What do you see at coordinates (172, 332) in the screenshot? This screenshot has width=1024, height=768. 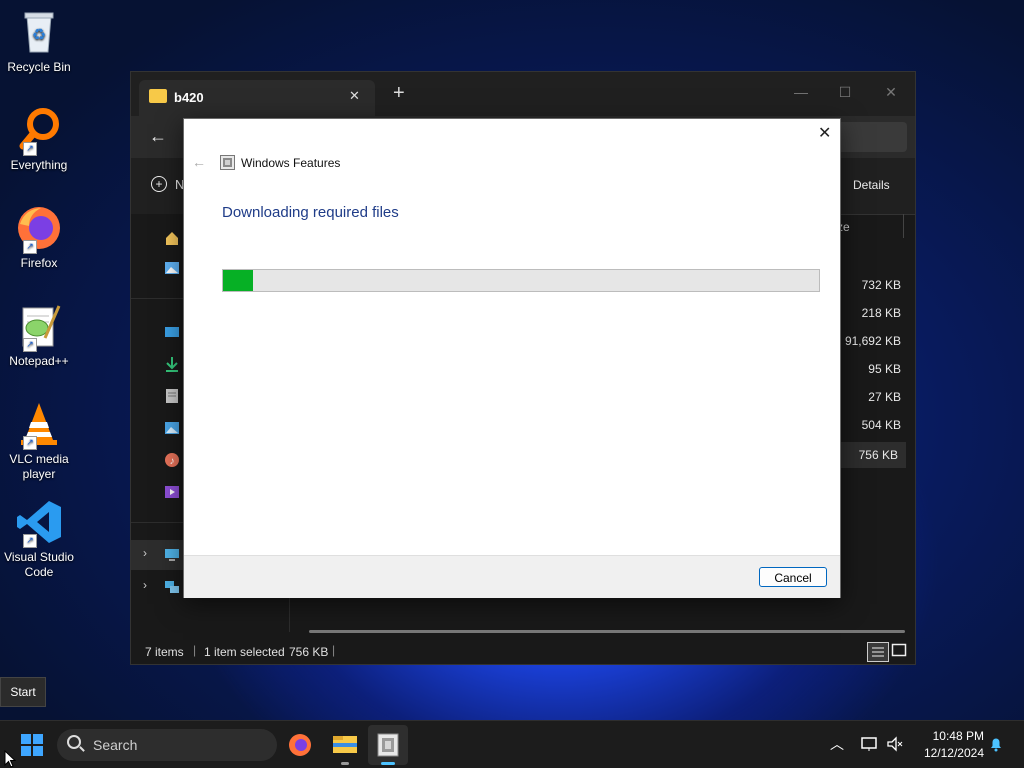 I see `desktop-folder-icon` at bounding box center [172, 332].